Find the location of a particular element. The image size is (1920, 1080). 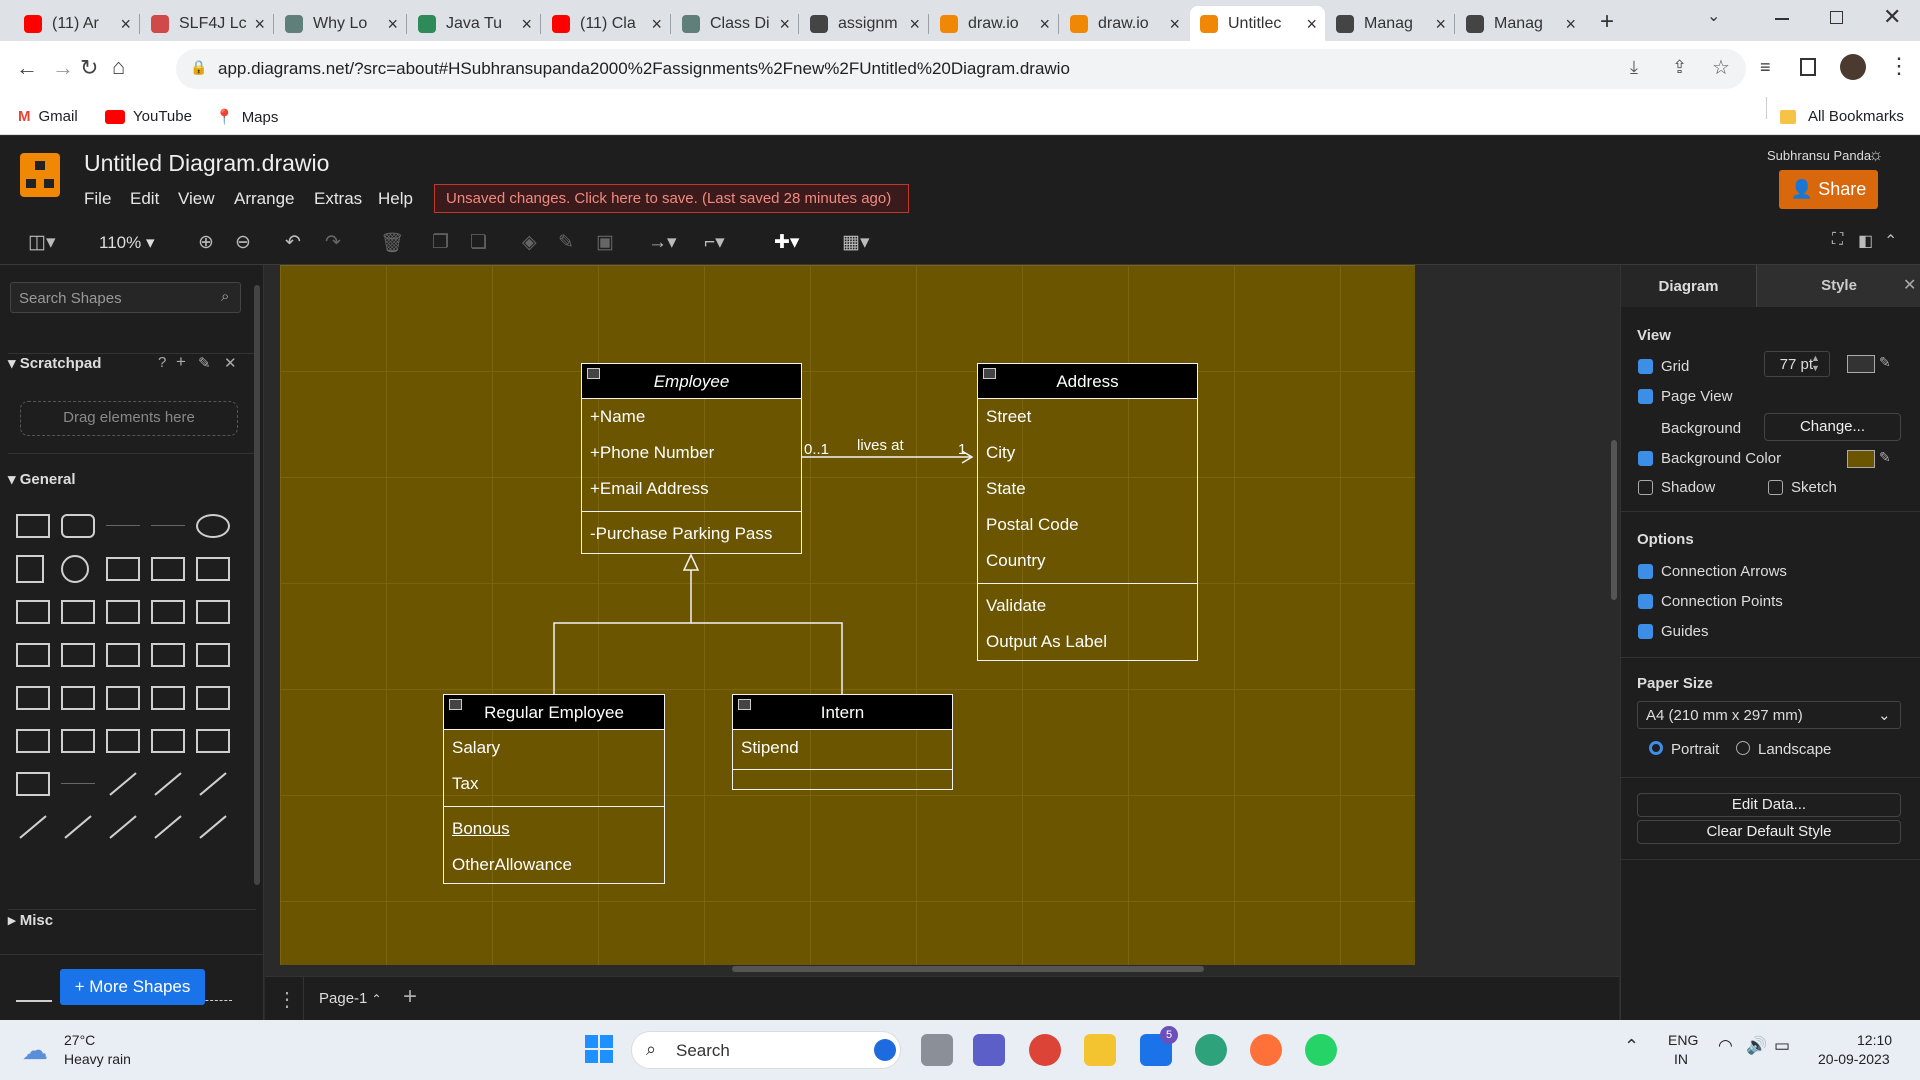

portrait-radio is located at coordinates (1656, 748).